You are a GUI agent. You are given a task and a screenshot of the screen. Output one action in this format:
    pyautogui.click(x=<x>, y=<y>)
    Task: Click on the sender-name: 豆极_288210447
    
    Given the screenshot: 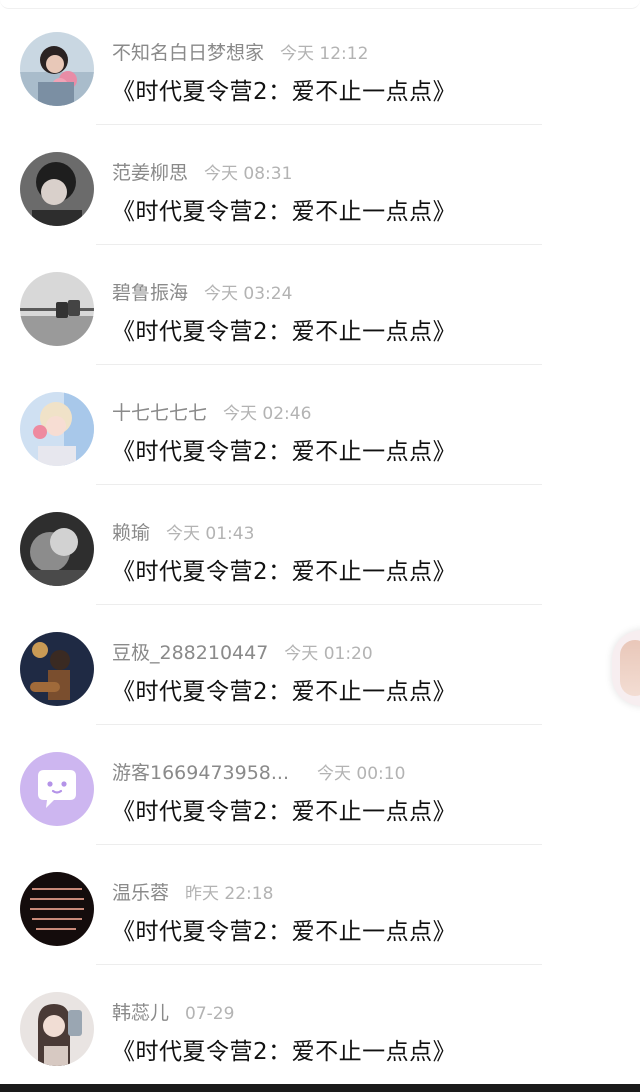 What is the action you would take?
    pyautogui.click(x=190, y=653)
    